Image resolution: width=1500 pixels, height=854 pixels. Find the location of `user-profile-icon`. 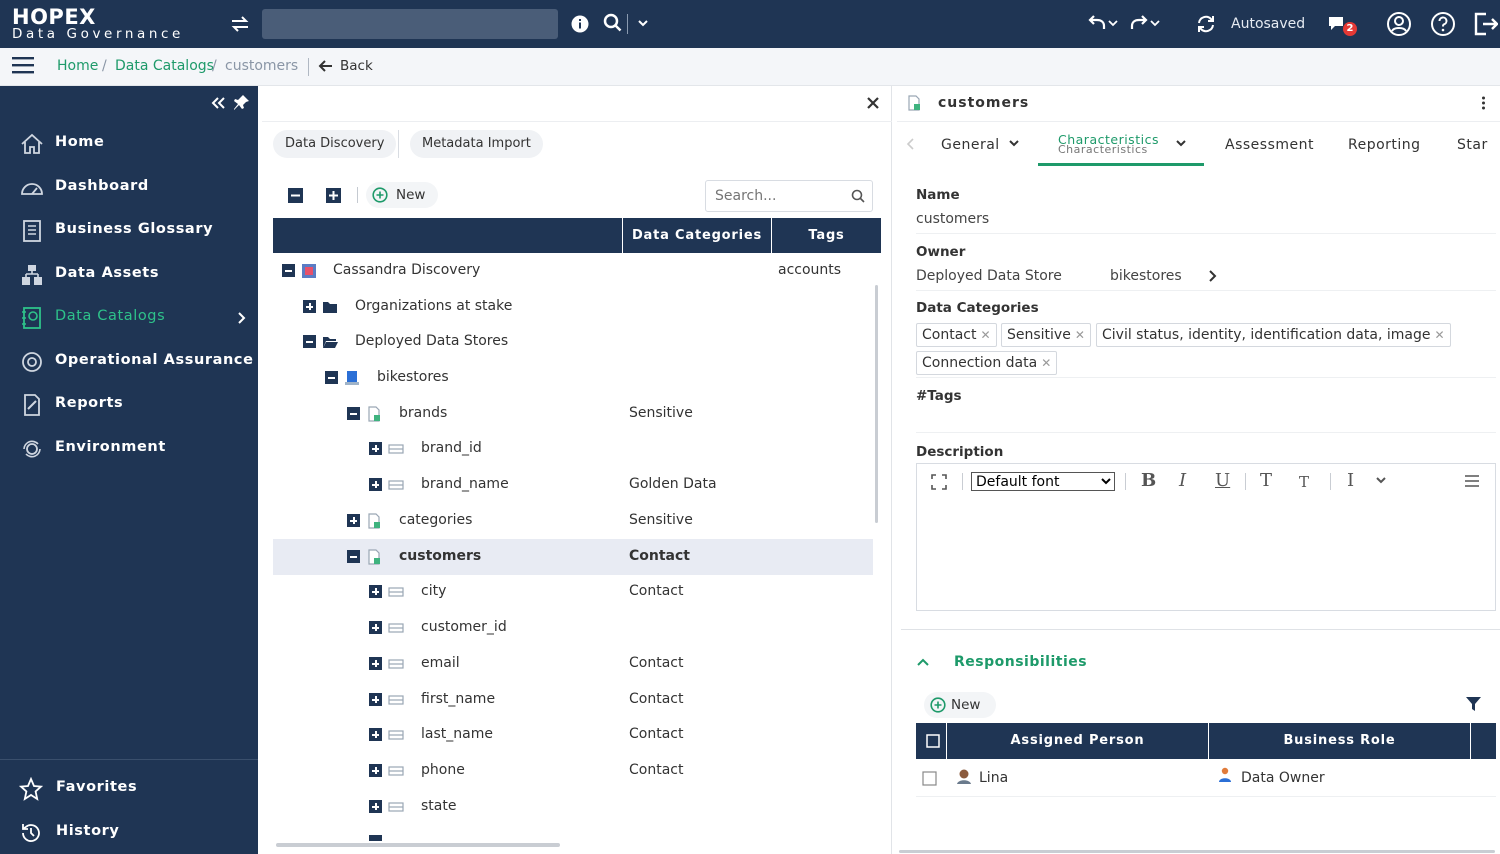

user-profile-icon is located at coordinates (1399, 24).